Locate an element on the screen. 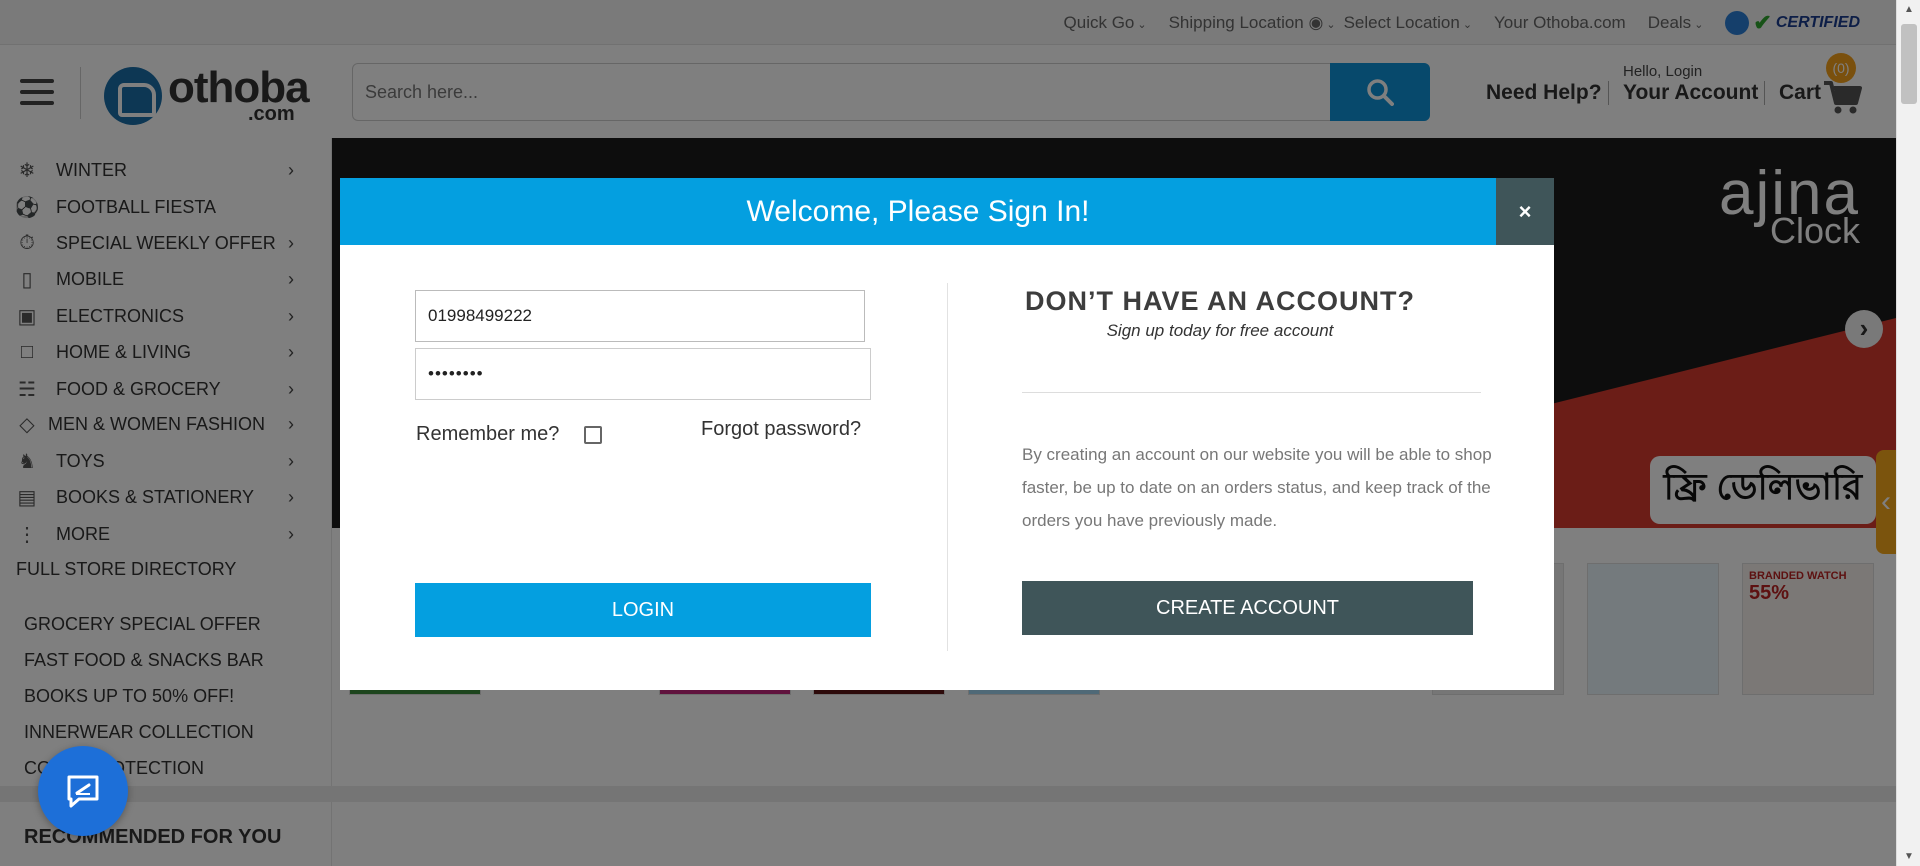  password-field is located at coordinates (643, 374).